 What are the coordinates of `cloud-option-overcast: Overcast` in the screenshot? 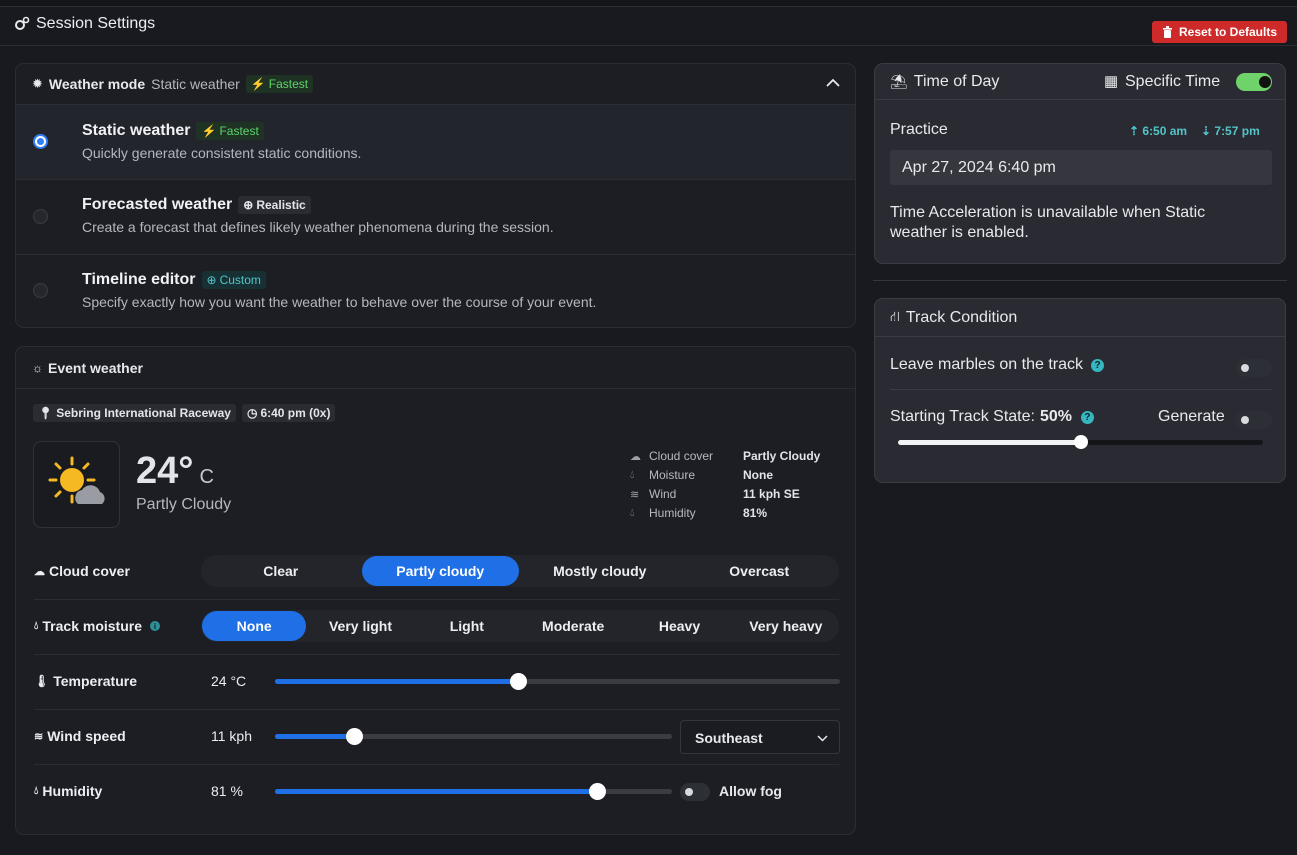 It's located at (760, 571).